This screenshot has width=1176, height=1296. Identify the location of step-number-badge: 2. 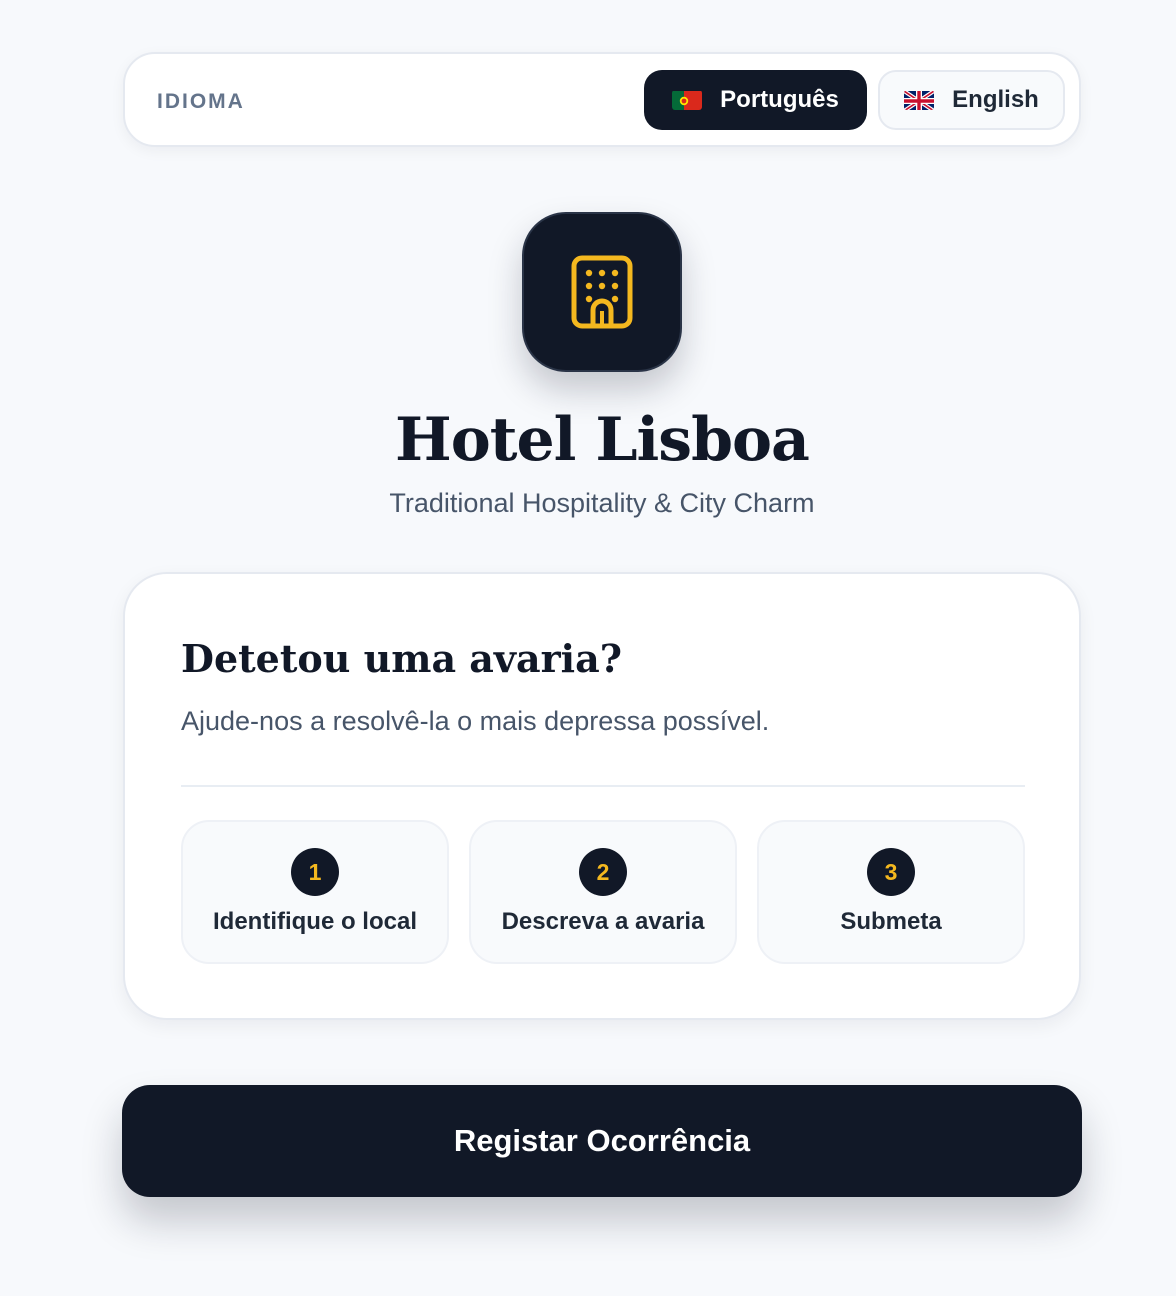
(603, 872).